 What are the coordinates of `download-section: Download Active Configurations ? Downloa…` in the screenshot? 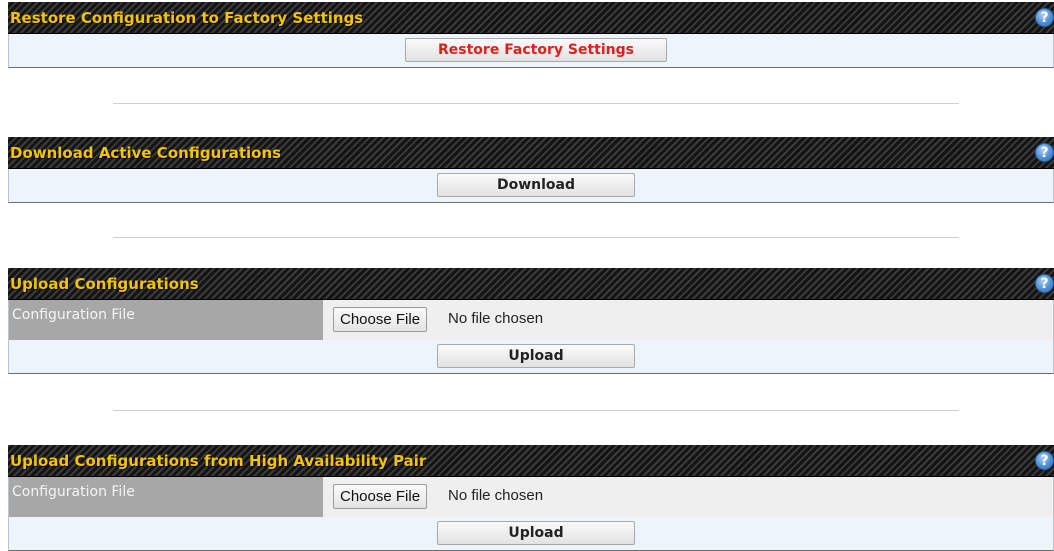 It's located at (531, 170).